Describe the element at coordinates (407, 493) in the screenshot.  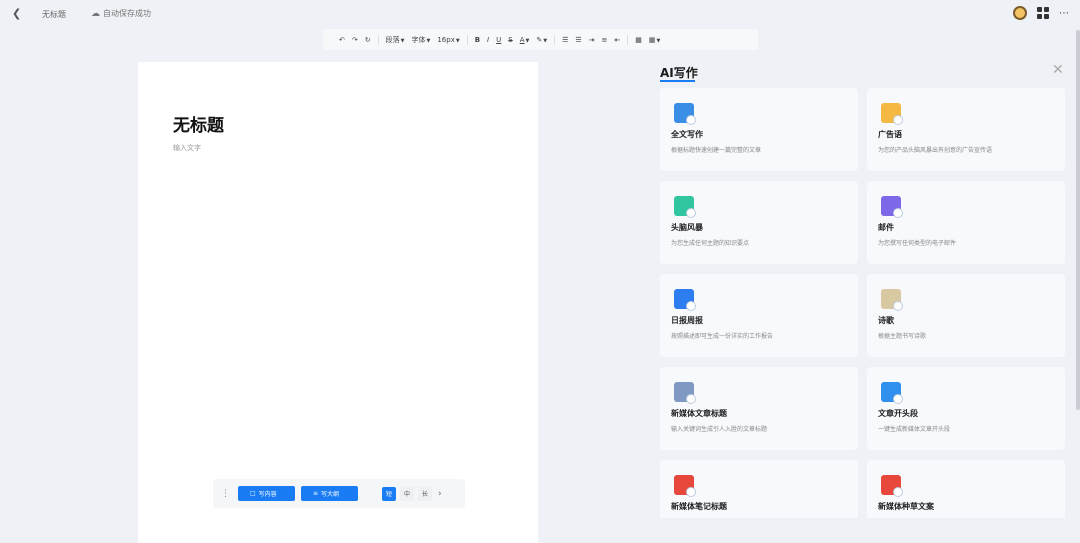
I see `length-medium: 中` at that location.